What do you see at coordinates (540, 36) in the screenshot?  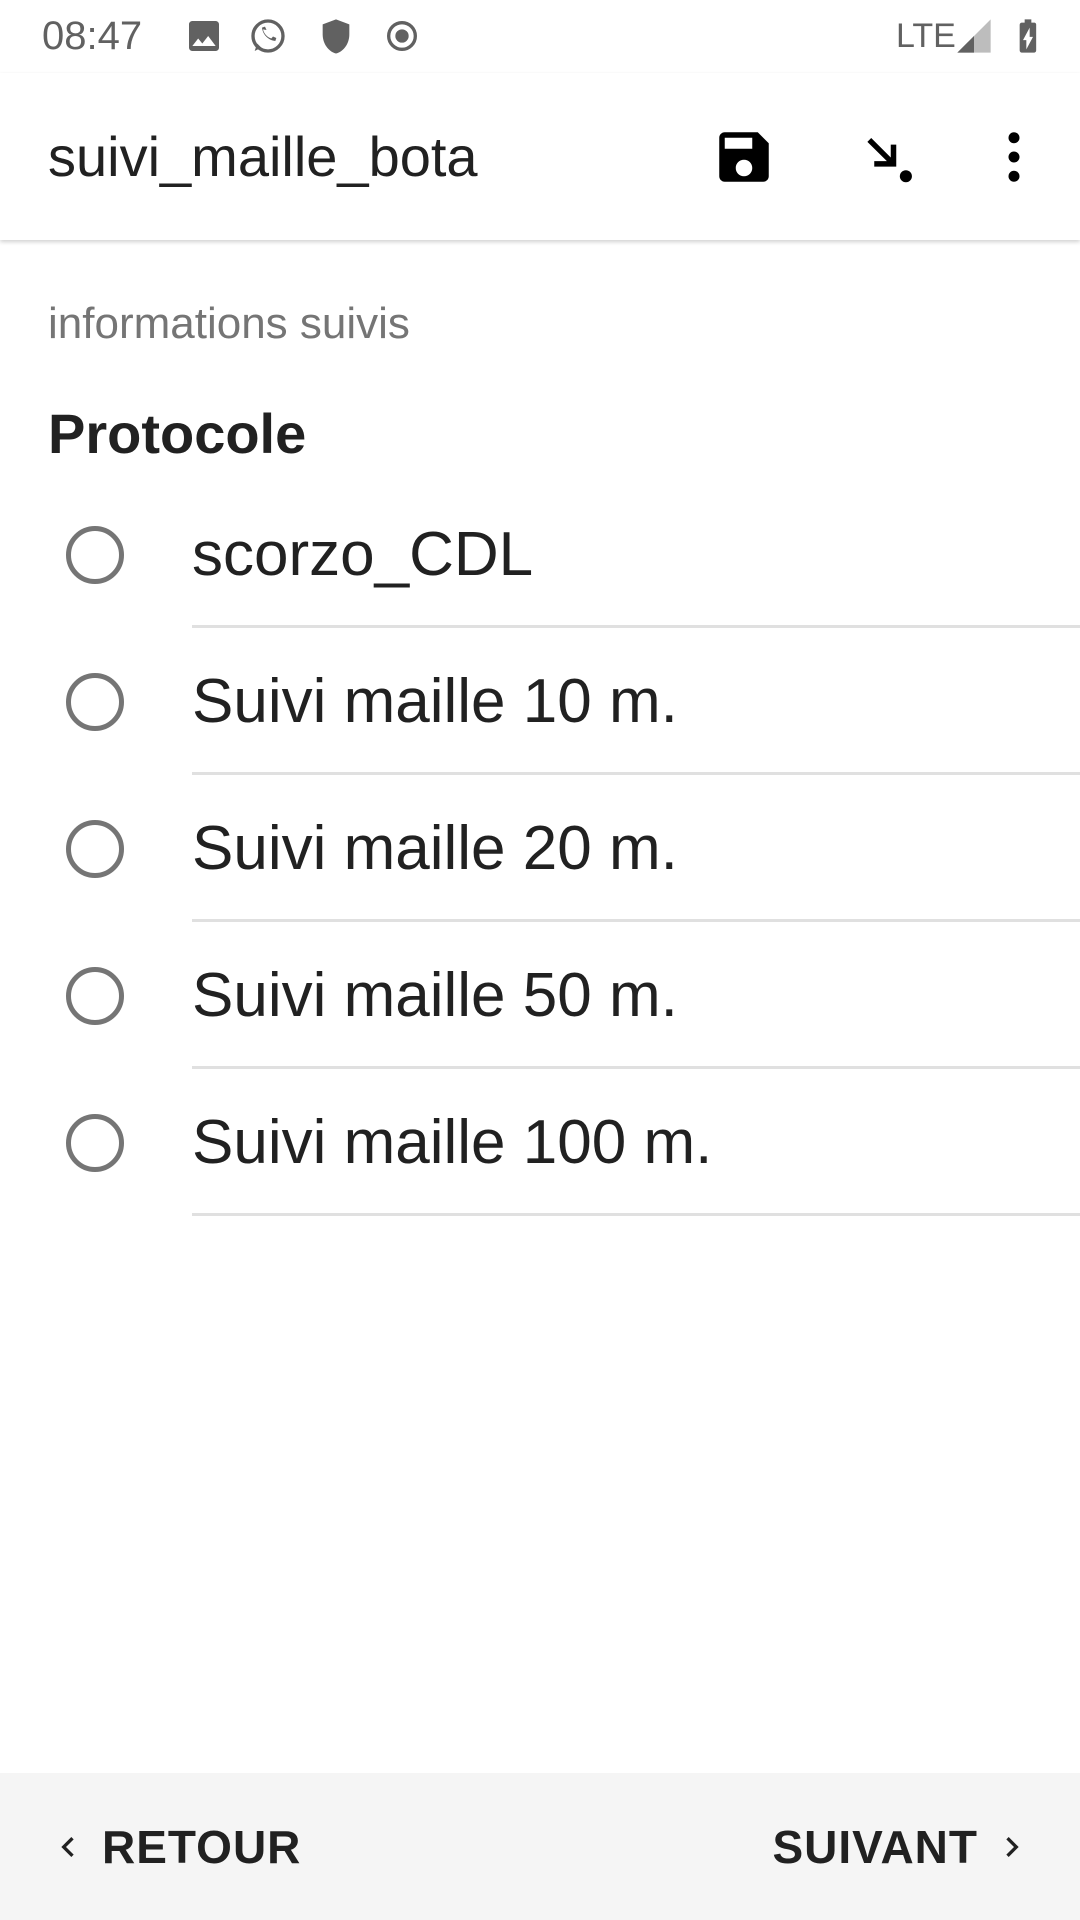 I see `status-bar: 08:47 LTE` at bounding box center [540, 36].